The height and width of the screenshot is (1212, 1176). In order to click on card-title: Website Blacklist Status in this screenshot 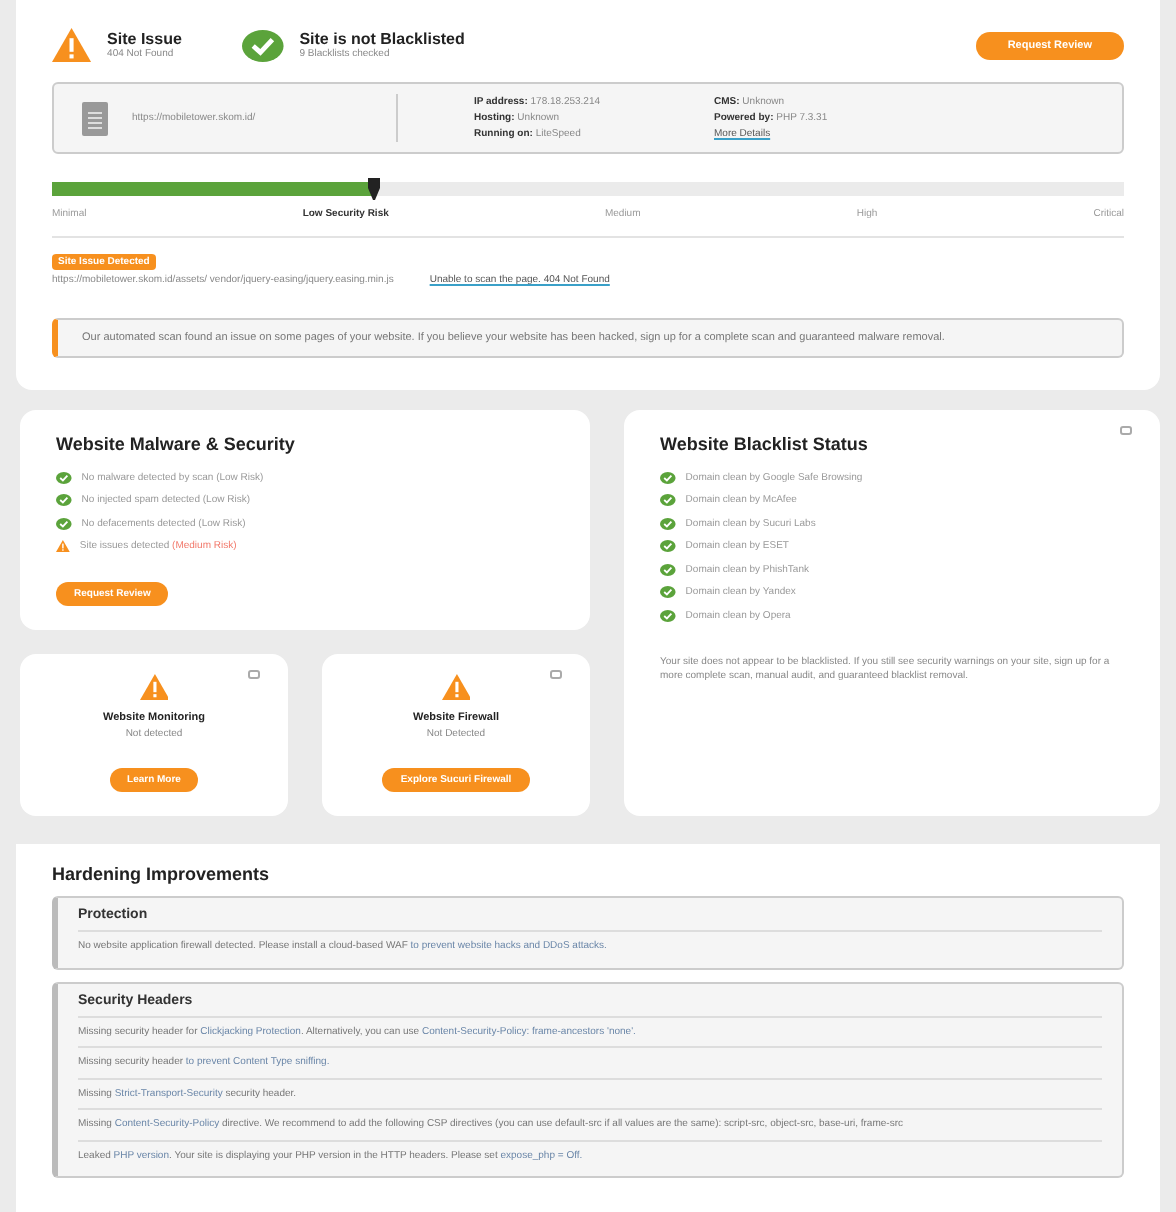, I will do `click(765, 444)`.